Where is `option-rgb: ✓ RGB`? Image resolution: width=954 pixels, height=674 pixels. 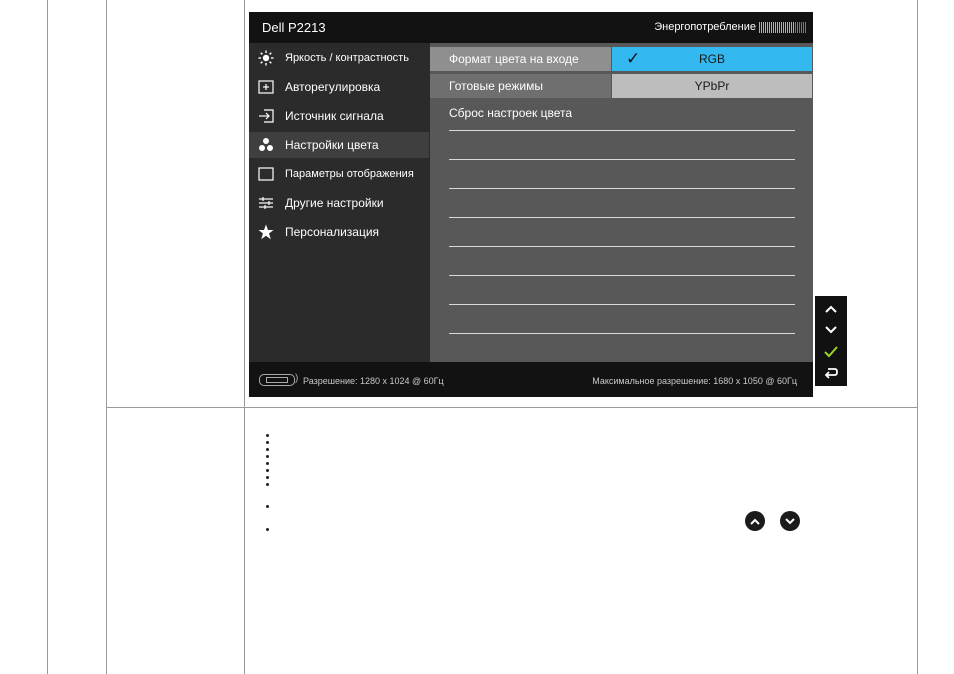
option-rgb: ✓ RGB is located at coordinates (712, 59).